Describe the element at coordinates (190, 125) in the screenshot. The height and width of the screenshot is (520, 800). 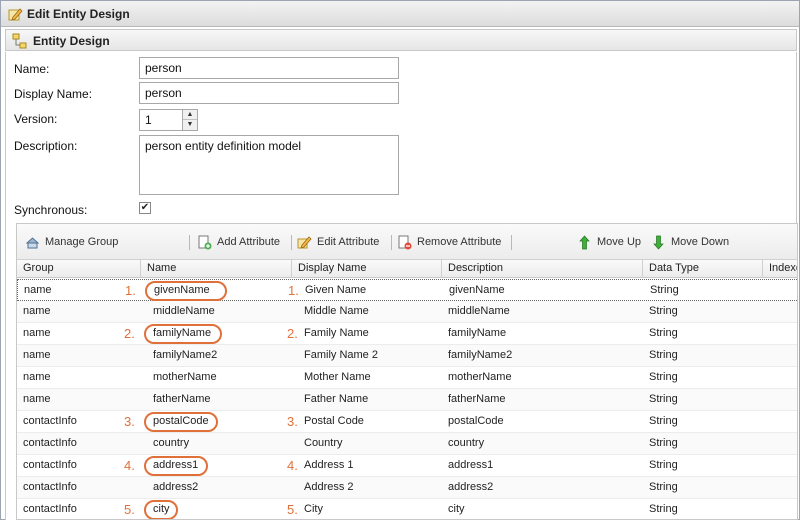
I see `stepper-down-icon: ▼` at that location.